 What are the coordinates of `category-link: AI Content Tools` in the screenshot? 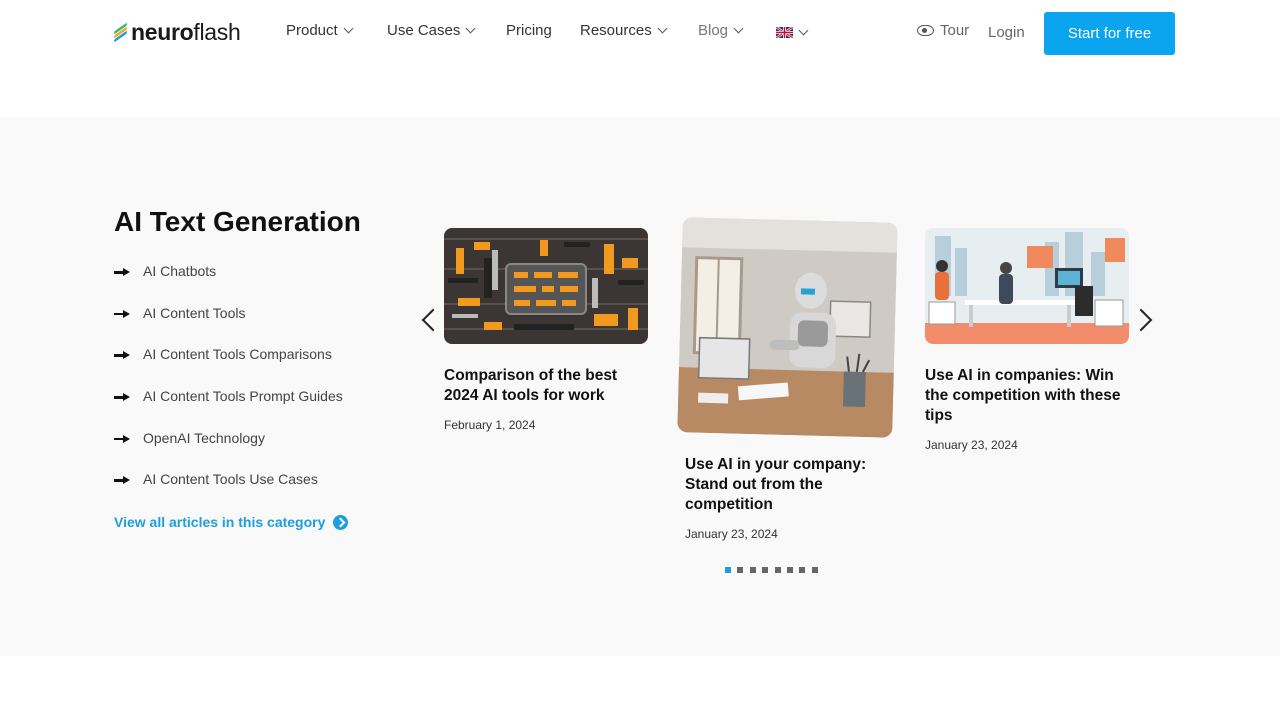 It's located at (228, 326).